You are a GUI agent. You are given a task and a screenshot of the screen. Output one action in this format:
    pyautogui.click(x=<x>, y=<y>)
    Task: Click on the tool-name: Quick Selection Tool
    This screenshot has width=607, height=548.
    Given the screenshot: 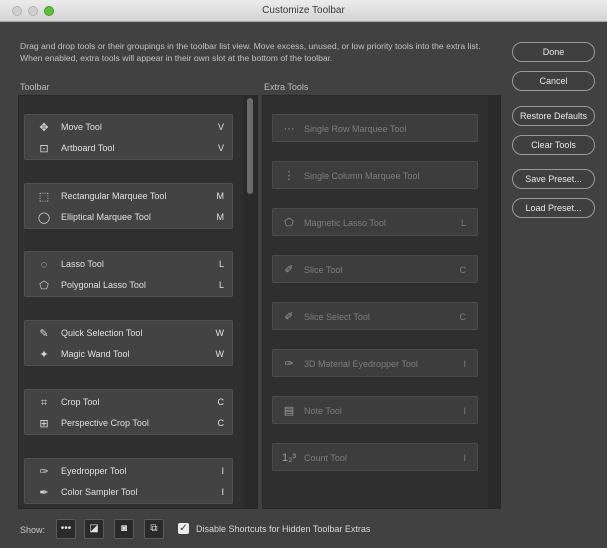 What is the action you would take?
    pyautogui.click(x=102, y=333)
    